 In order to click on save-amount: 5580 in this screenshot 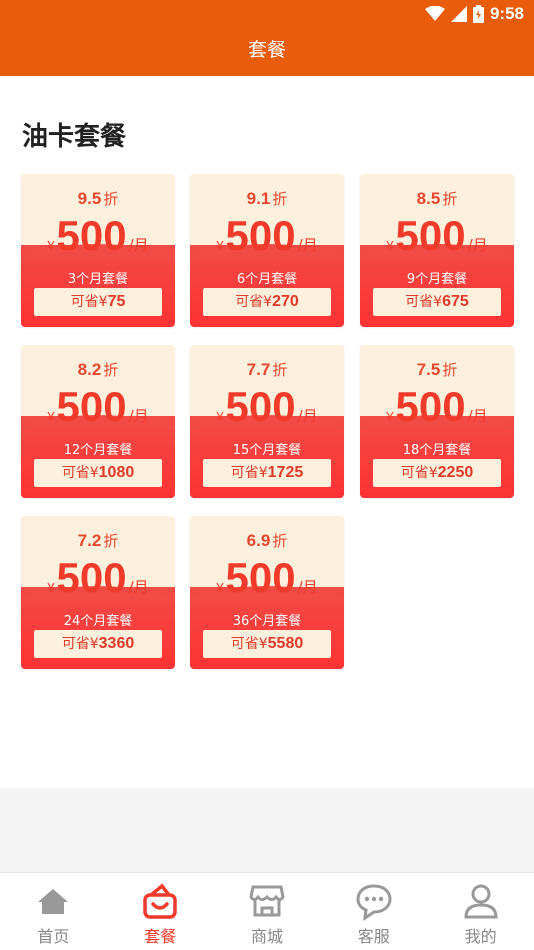, I will do `click(285, 643)`.